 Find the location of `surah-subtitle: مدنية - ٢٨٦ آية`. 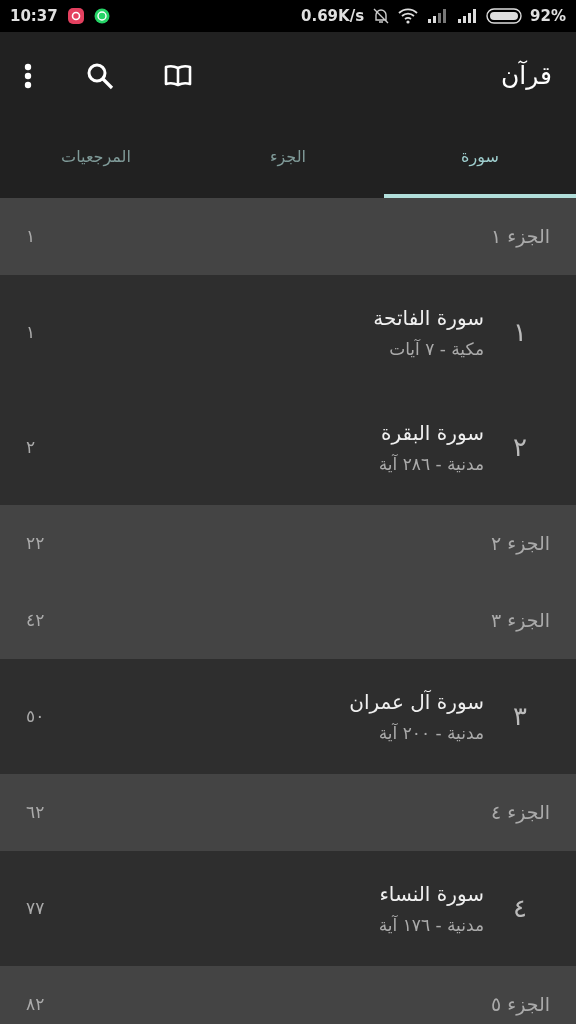

surah-subtitle: مدنية - ٢٨٦ آية is located at coordinates (431, 464).